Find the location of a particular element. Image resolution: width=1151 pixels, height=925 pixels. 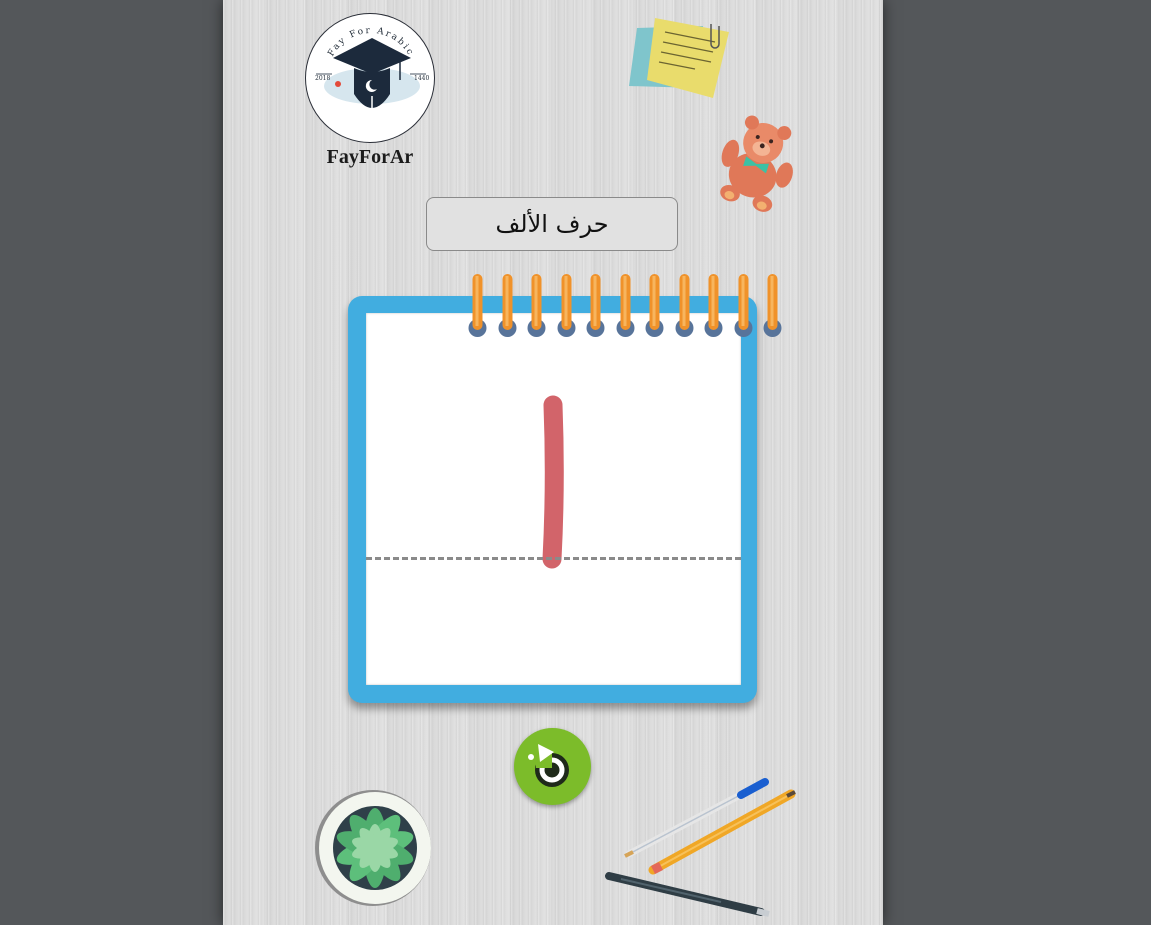

reset-button is located at coordinates (552, 766).